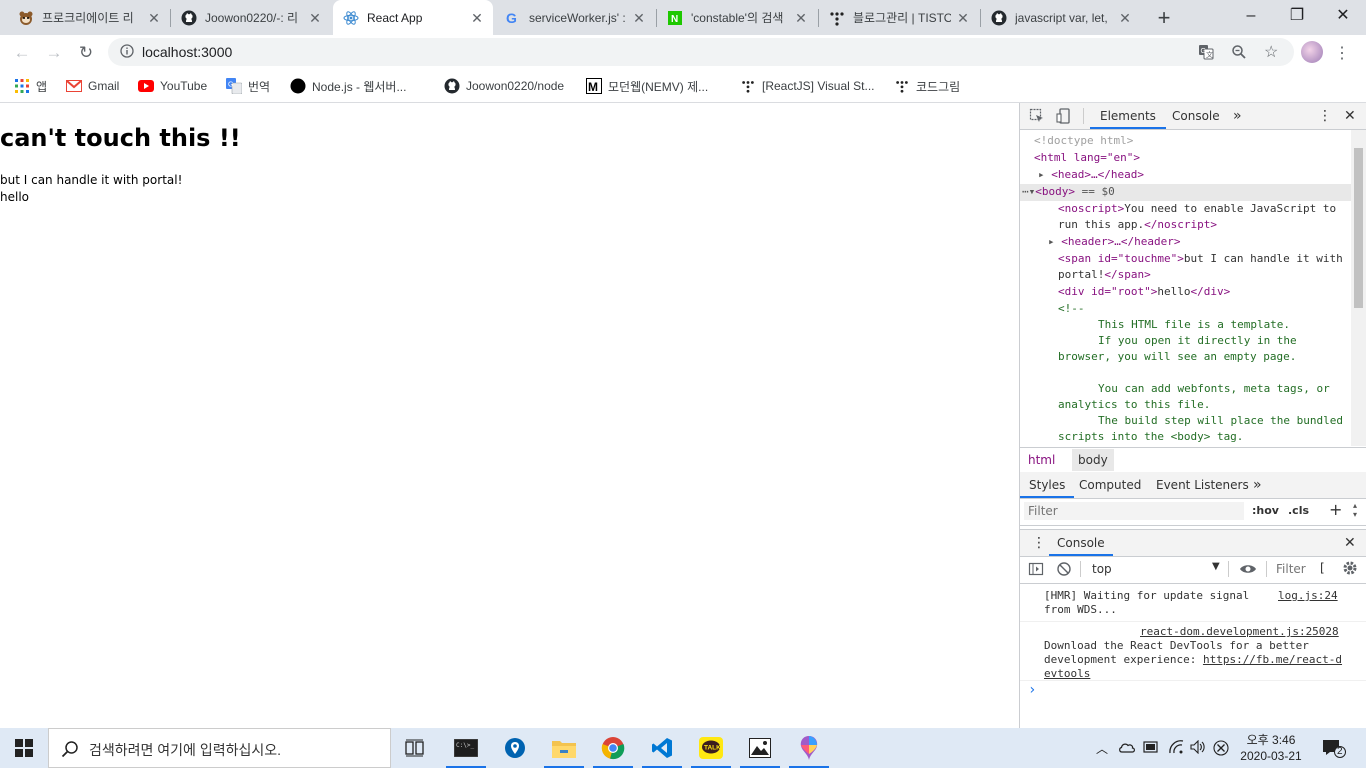 The image size is (1366, 768). I want to click on cls-toggle: .cls, so click(1298, 510).